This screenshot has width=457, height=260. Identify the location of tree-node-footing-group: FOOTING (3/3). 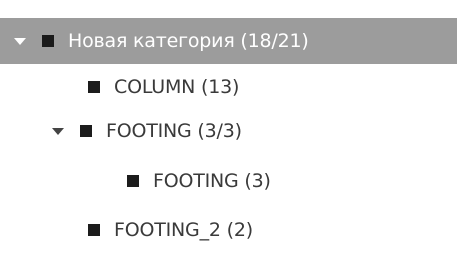
(121, 131).